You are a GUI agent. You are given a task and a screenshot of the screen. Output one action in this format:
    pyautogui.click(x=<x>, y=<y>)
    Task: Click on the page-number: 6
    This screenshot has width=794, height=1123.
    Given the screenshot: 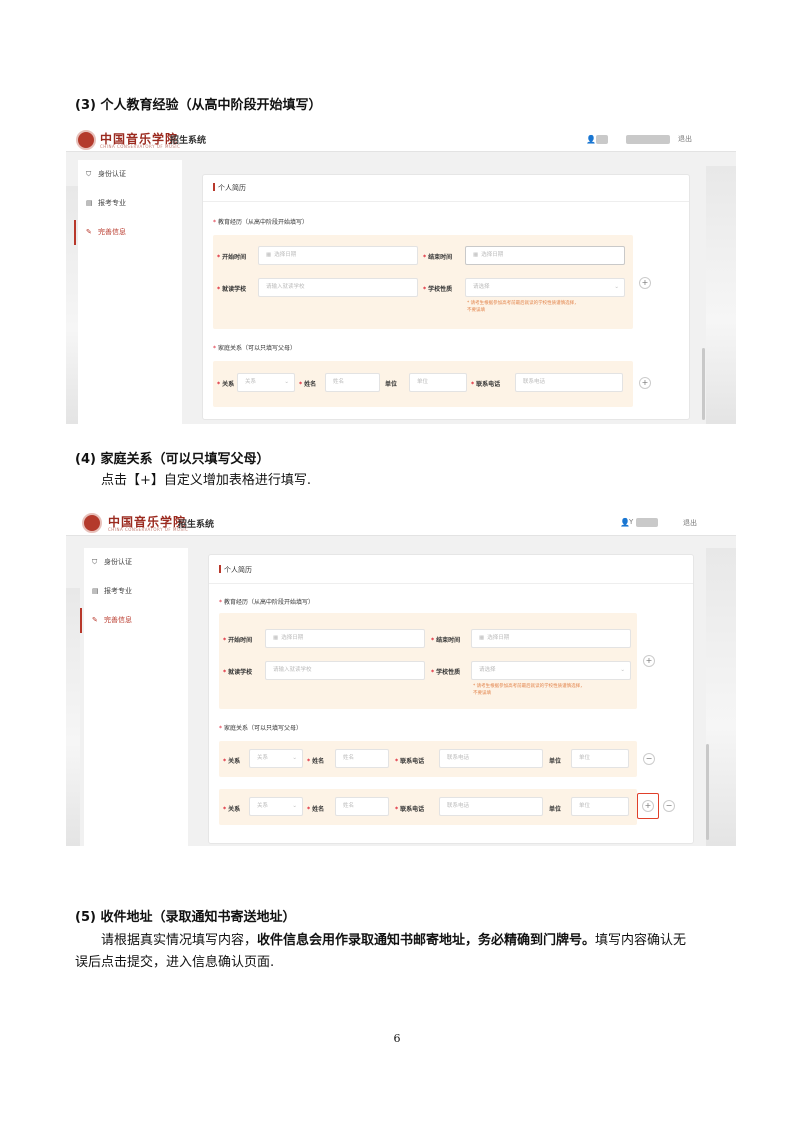 What is the action you would take?
    pyautogui.click(x=397, y=1038)
    